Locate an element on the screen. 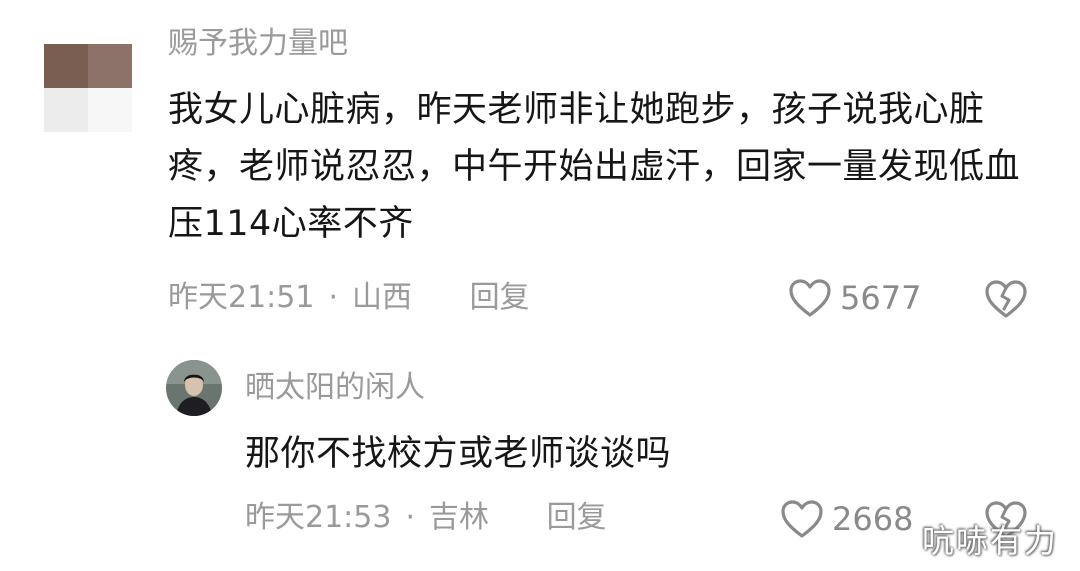 The image size is (1080, 571). like-count: 5677 is located at coordinates (881, 298).